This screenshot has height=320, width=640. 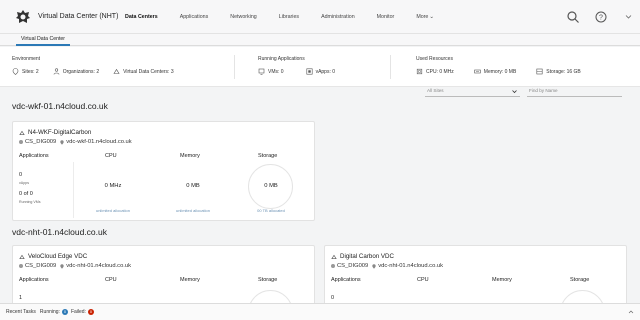 I want to click on nav-applications: Applications, so click(x=194, y=17).